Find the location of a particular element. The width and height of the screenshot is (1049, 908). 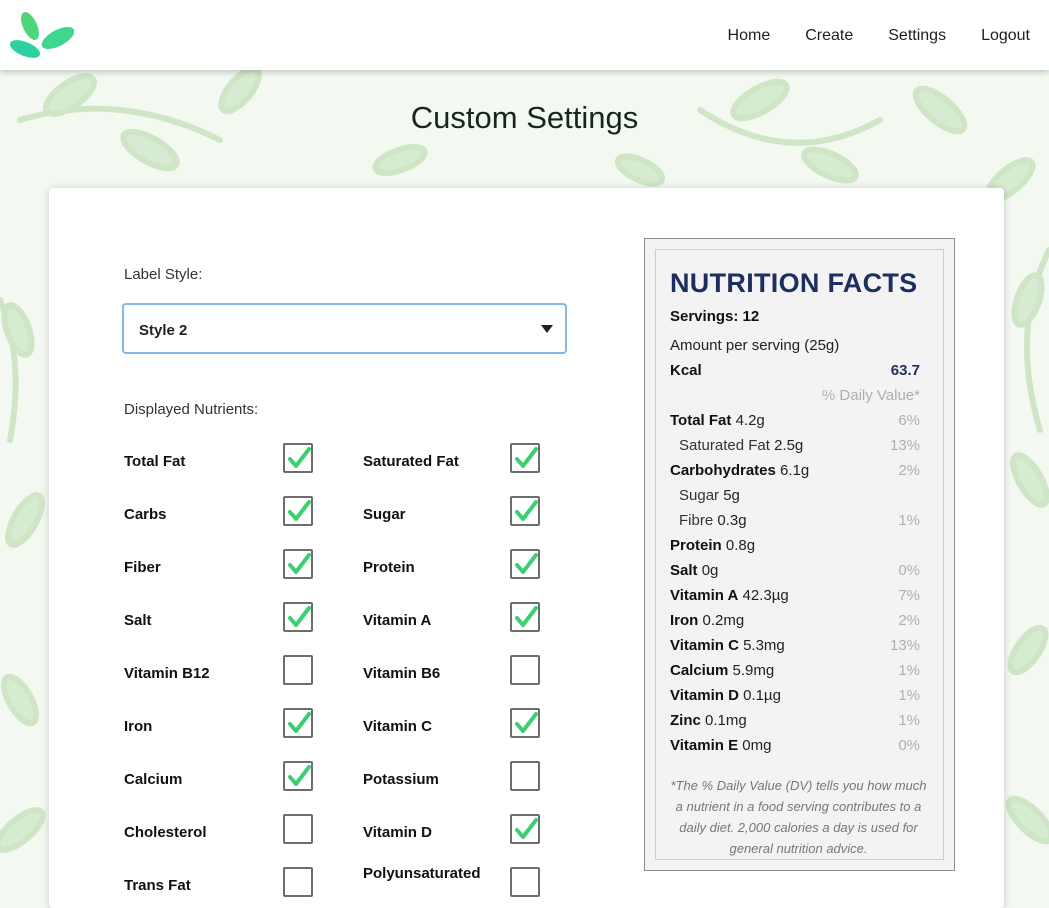

nav-create-link: Create is located at coordinates (829, 36).